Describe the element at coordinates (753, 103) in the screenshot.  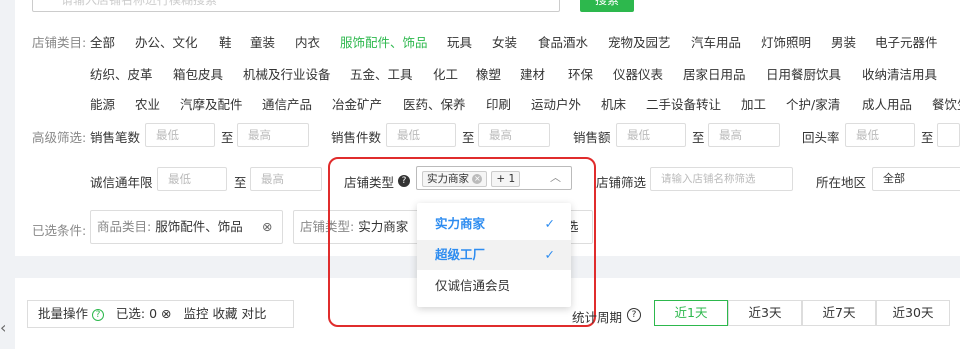
I see `category-item: 加工` at that location.